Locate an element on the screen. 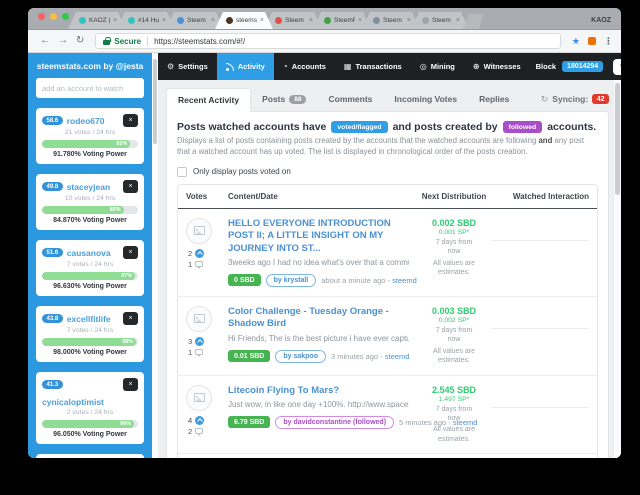 The width and height of the screenshot is (640, 495). browser-tab: #14 Humans× is located at coordinates (146, 20).